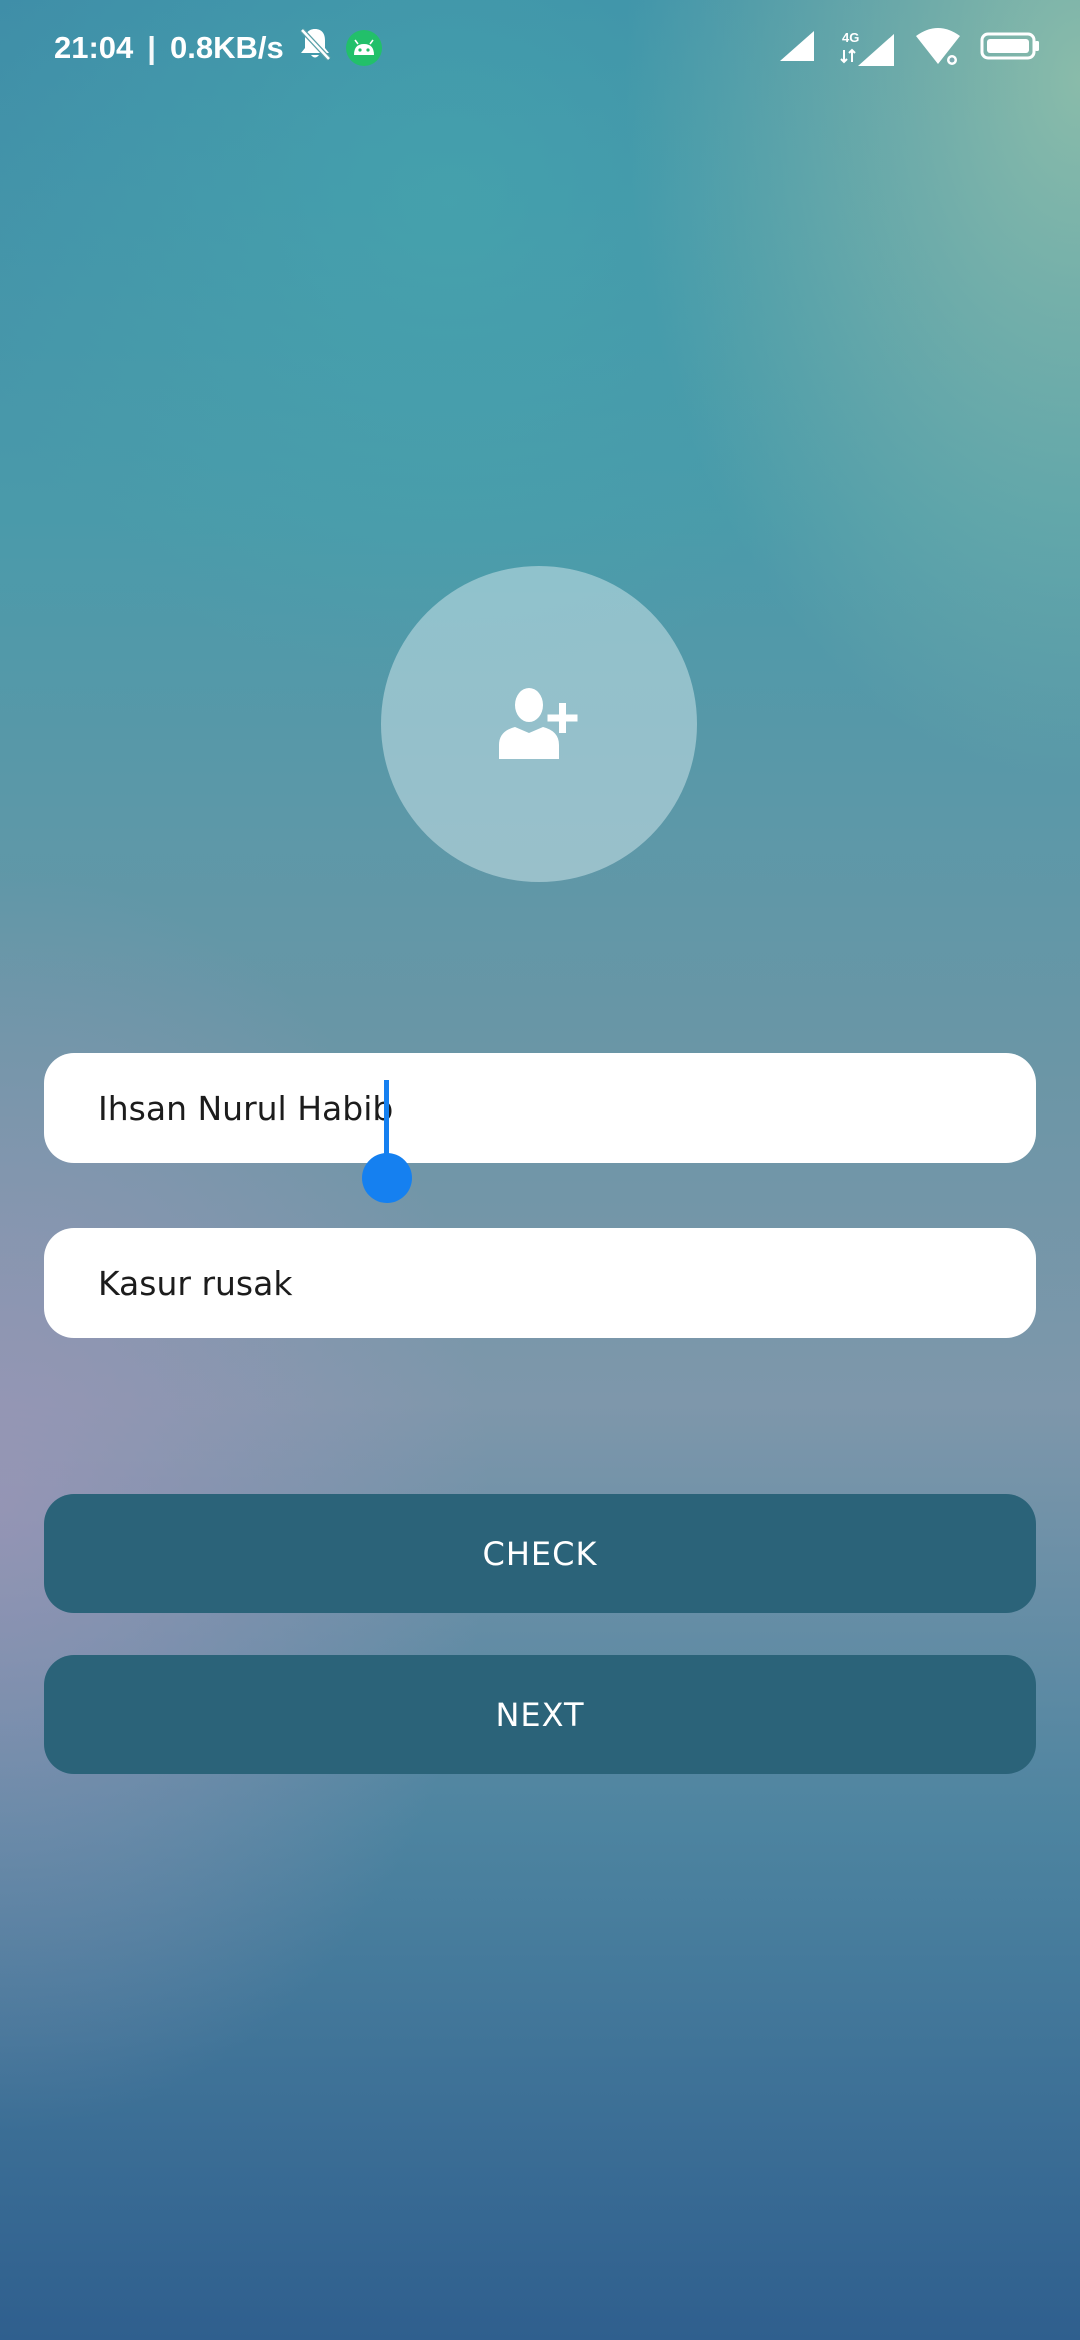 The height and width of the screenshot is (2340, 1080). Describe the element at coordinates (226, 47) in the screenshot. I see `network-speed: 0.8KB/s` at that location.